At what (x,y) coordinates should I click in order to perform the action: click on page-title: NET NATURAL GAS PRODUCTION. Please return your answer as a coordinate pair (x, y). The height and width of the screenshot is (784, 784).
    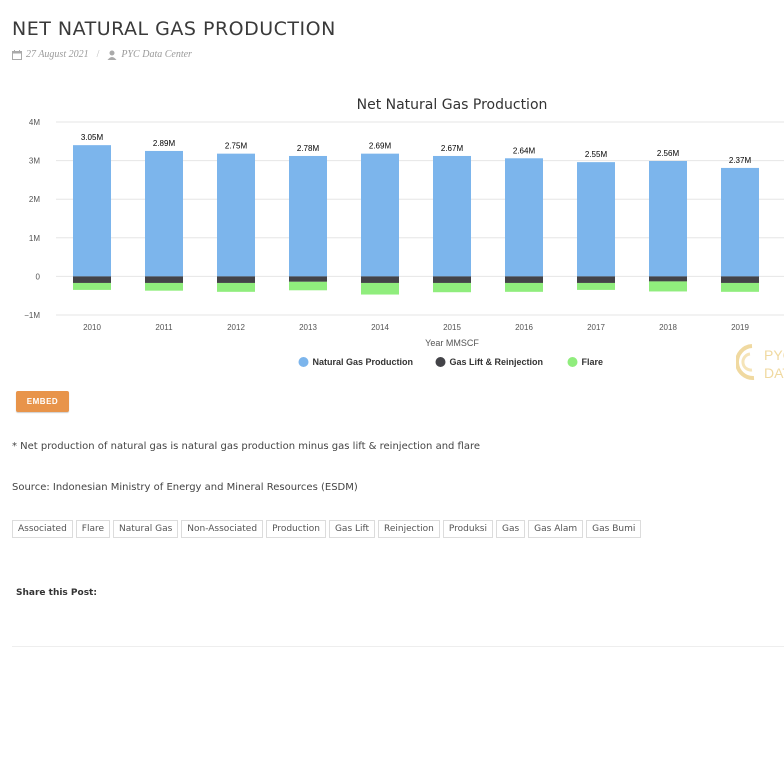
    Looking at the image, I should click on (174, 29).